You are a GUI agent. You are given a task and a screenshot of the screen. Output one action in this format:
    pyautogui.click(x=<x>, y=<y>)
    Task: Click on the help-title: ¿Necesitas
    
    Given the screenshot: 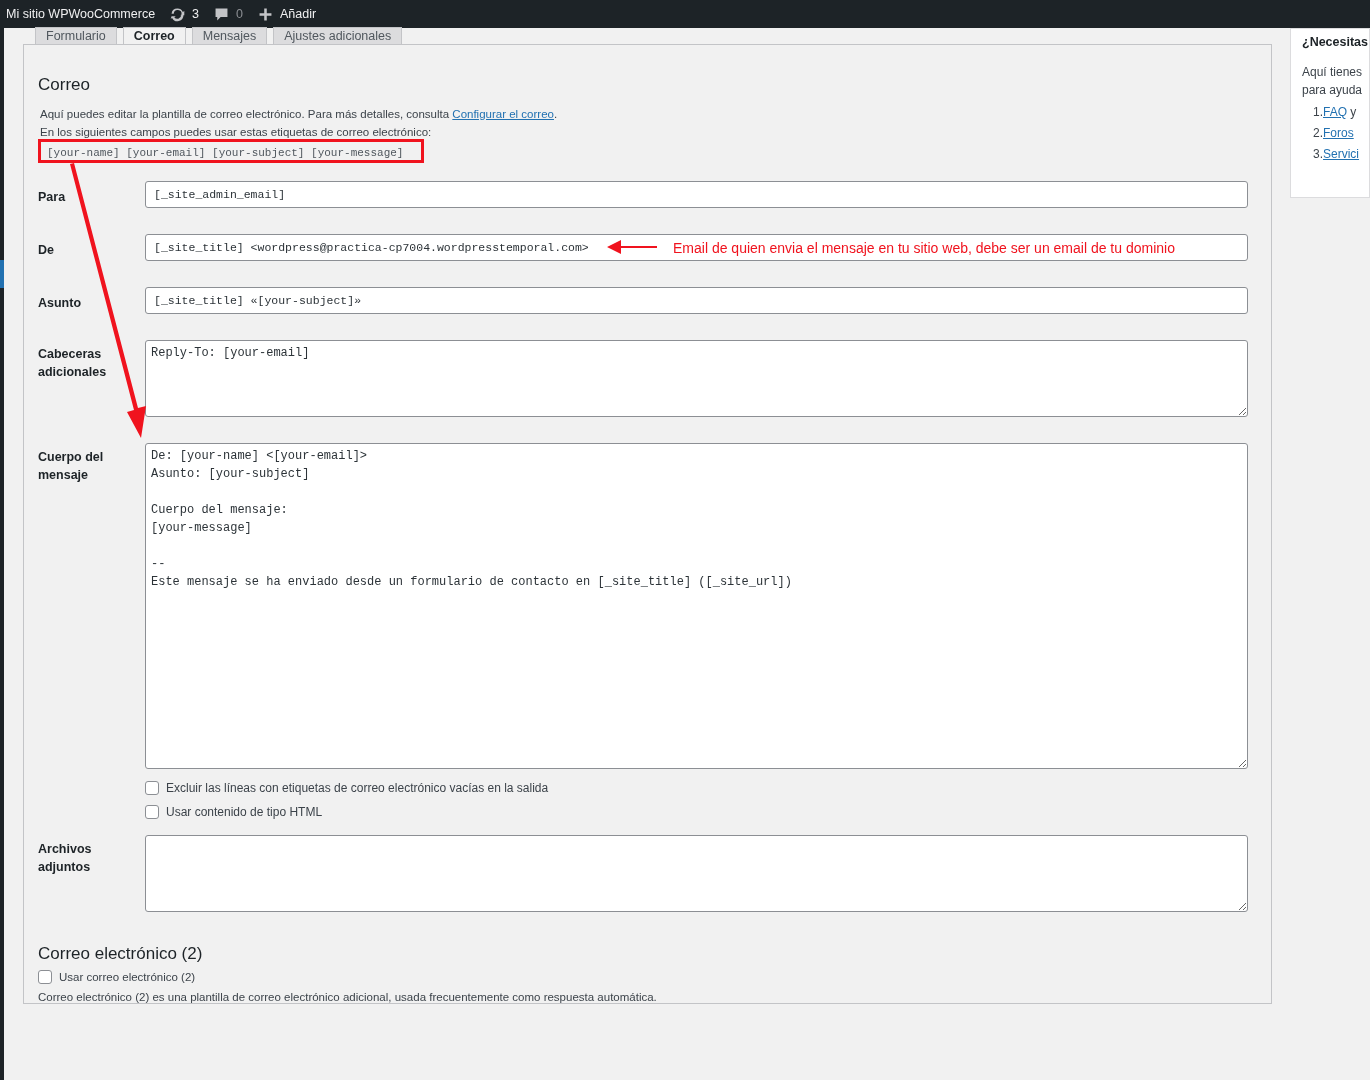 What is the action you would take?
    pyautogui.click(x=1335, y=42)
    